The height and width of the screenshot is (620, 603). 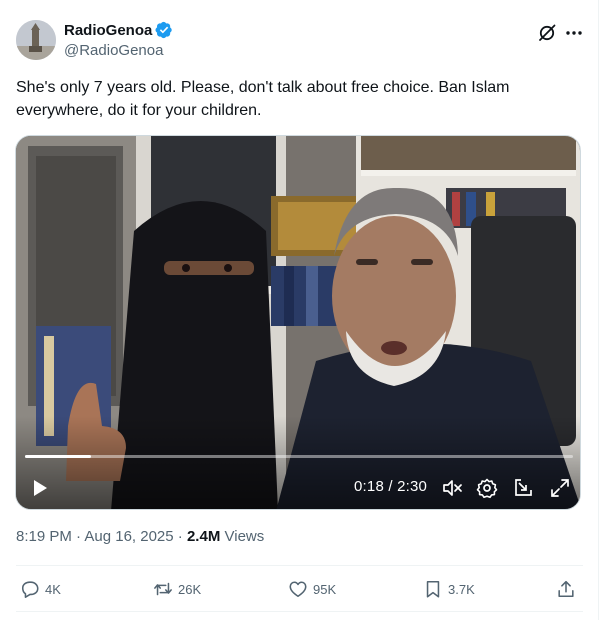 I want to click on heart-icon, so click(x=298, y=589).